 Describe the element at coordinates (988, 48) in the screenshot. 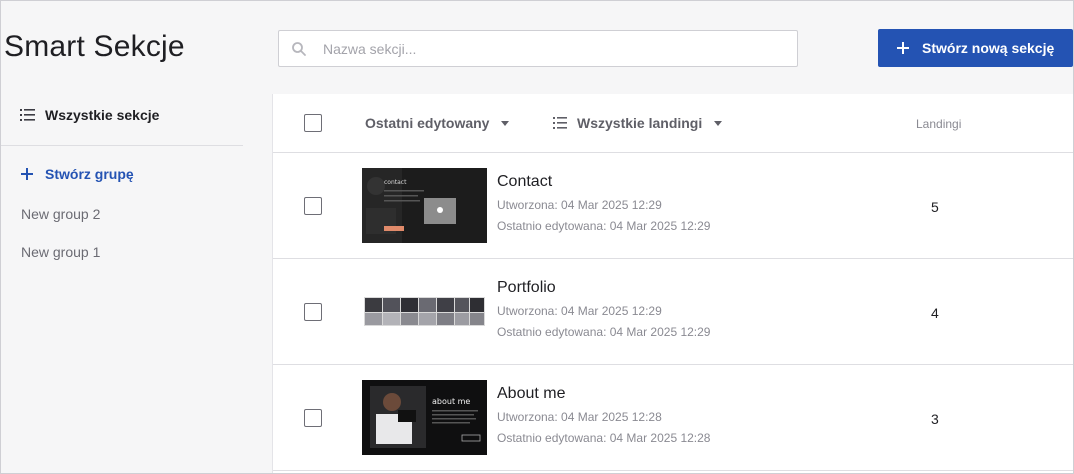

I see `create-section-label: Stwórz nową sekcję` at that location.